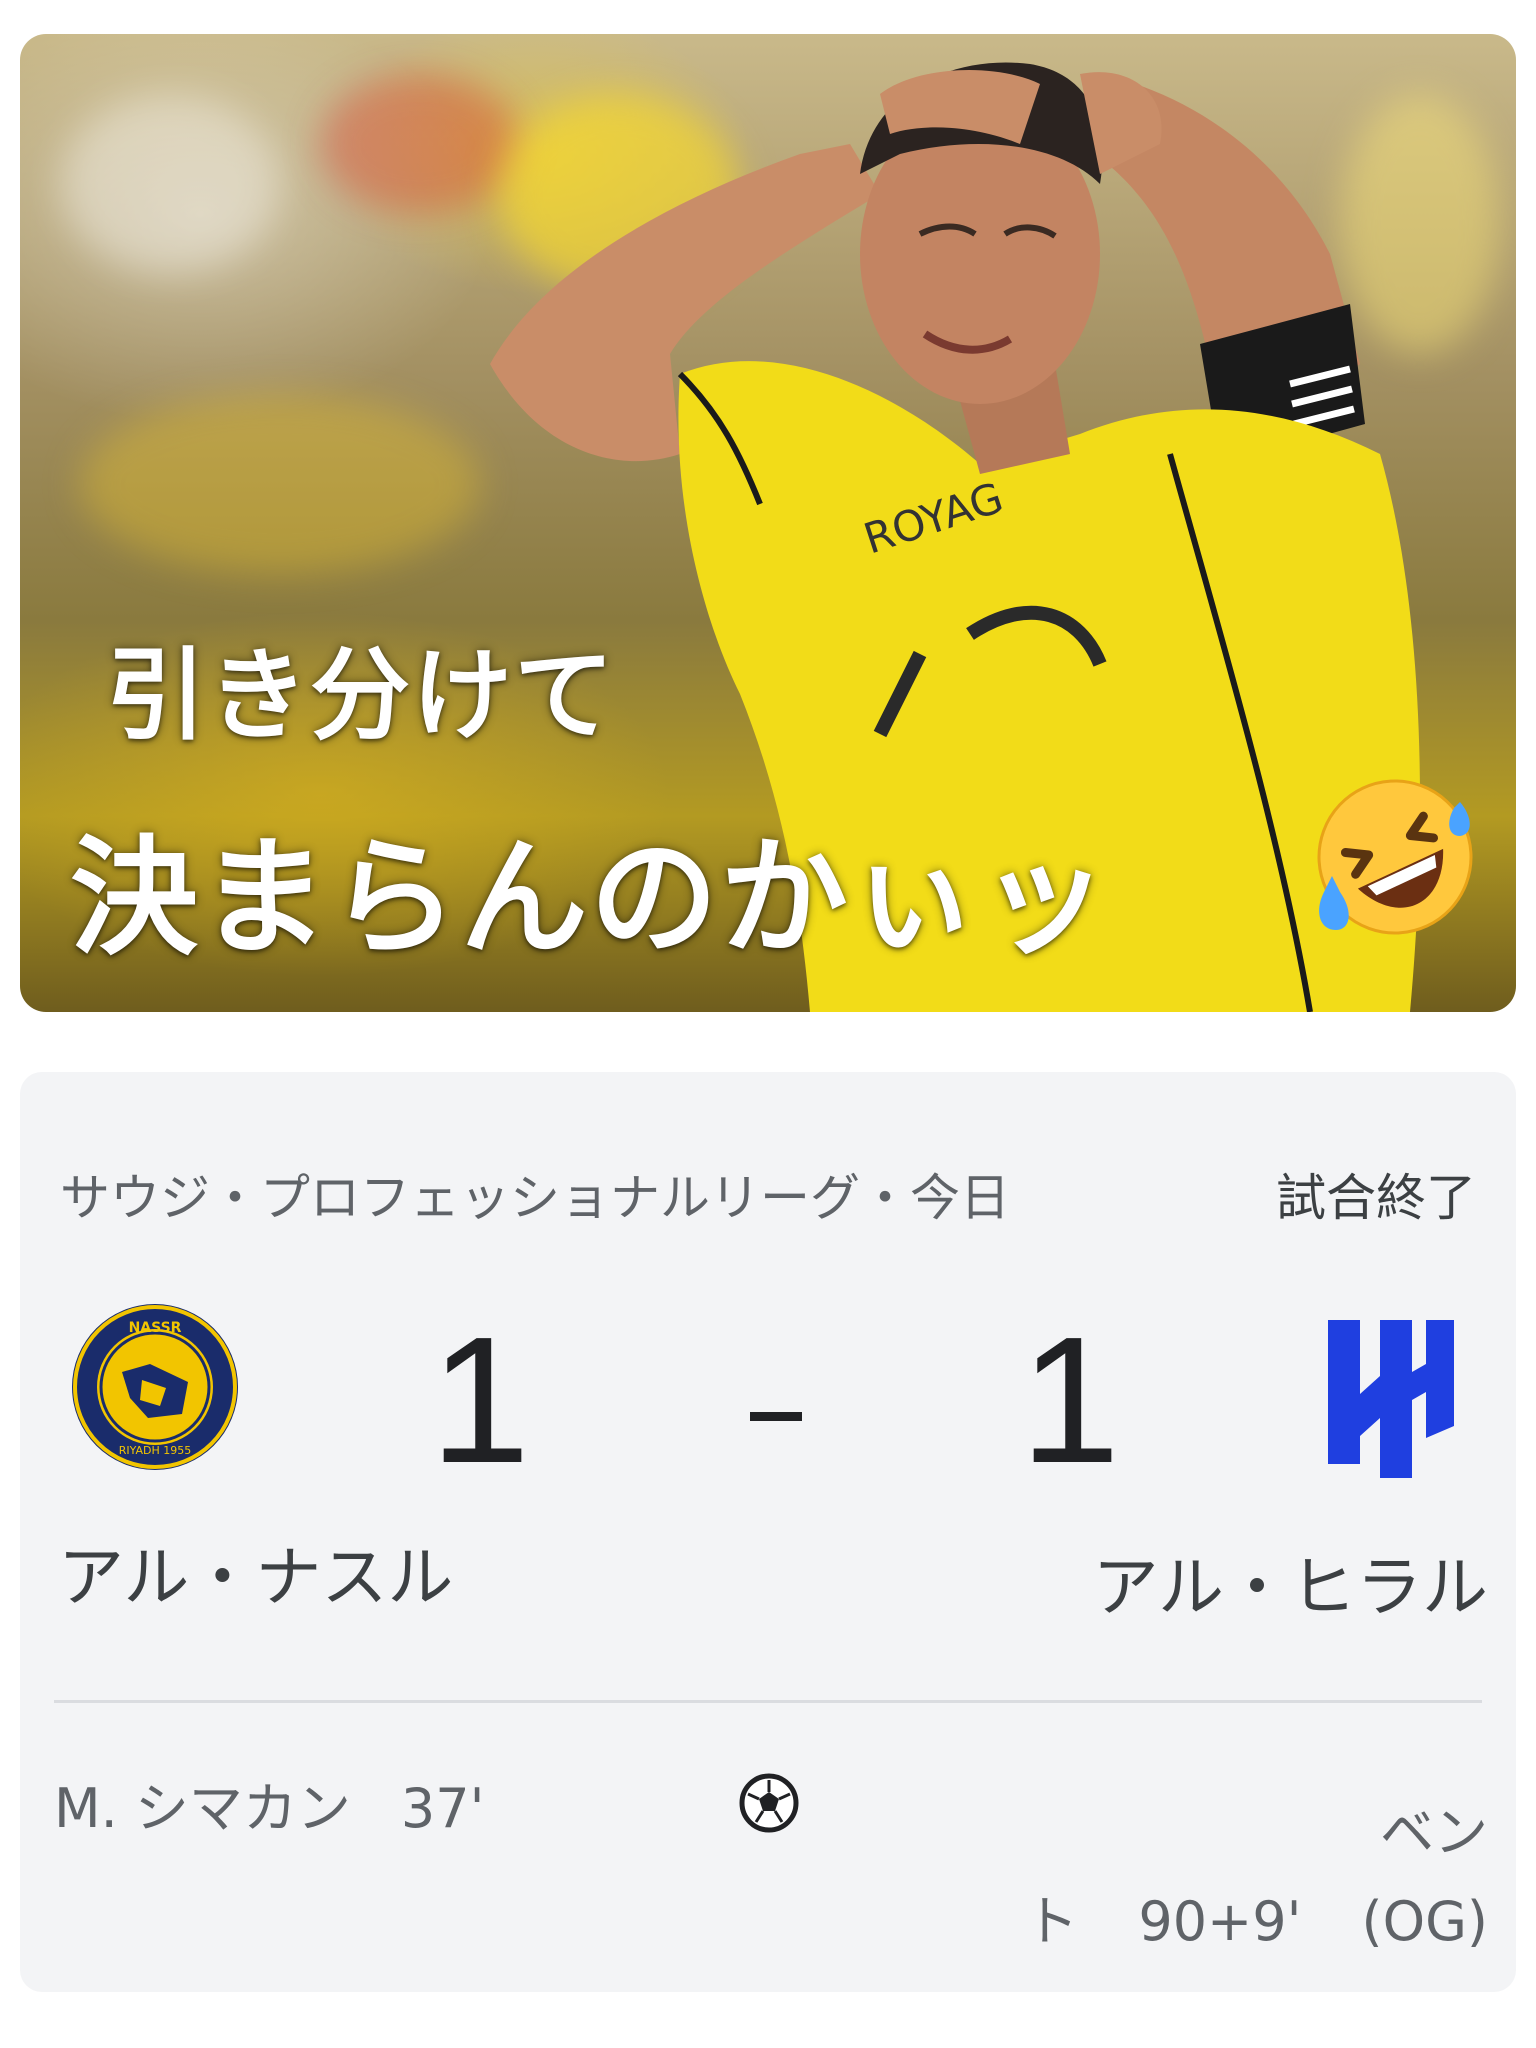  I want to click on own-goal-note: (OG), so click(1424, 1921).